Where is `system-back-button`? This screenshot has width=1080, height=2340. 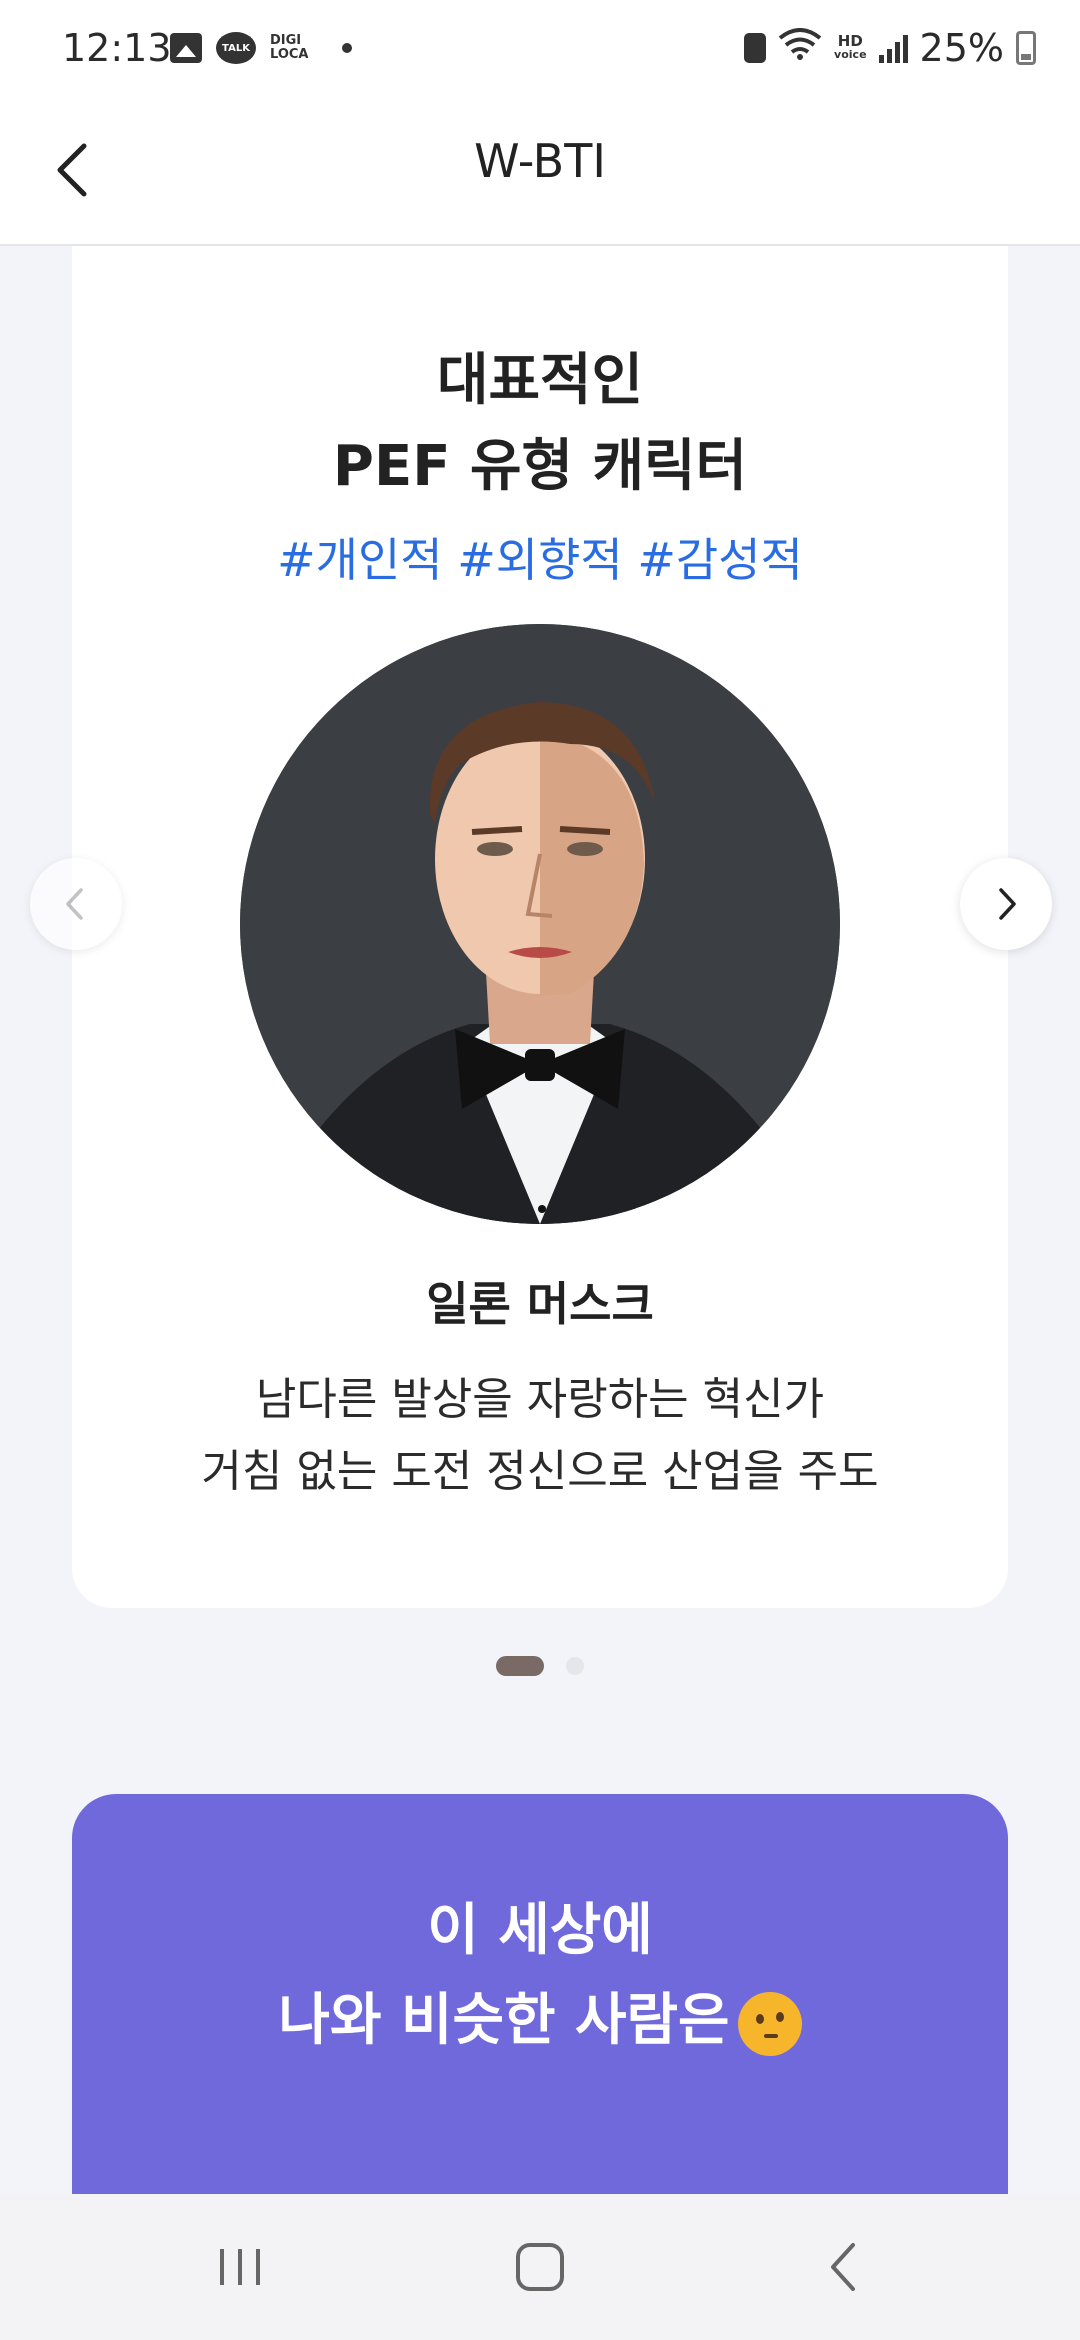
system-back-button is located at coordinates (845, 2267).